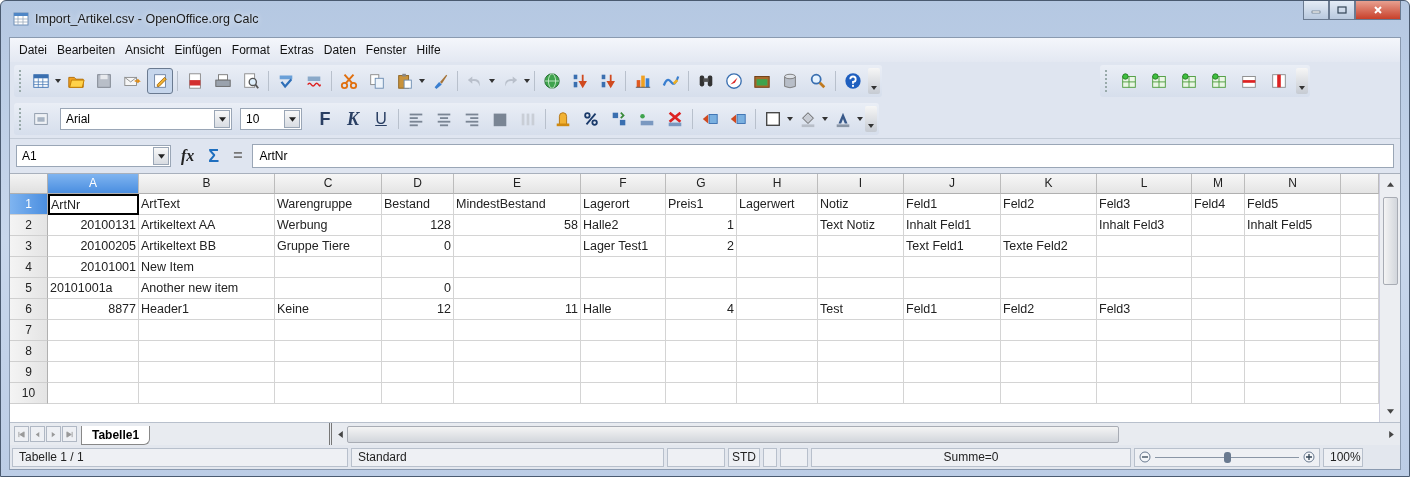 The width and height of the screenshot is (1410, 477). Describe the element at coordinates (1390, 411) in the screenshot. I see `scroll-down-icon` at that location.